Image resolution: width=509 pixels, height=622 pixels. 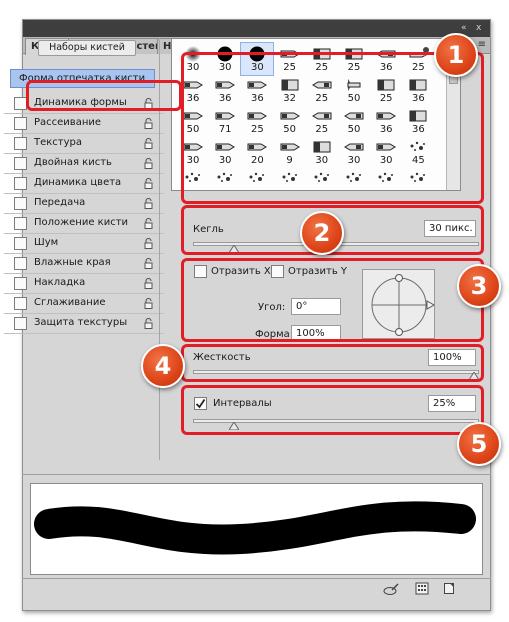 What do you see at coordinates (70, 302) in the screenshot?
I see `option-label: Сглаживание` at bounding box center [70, 302].